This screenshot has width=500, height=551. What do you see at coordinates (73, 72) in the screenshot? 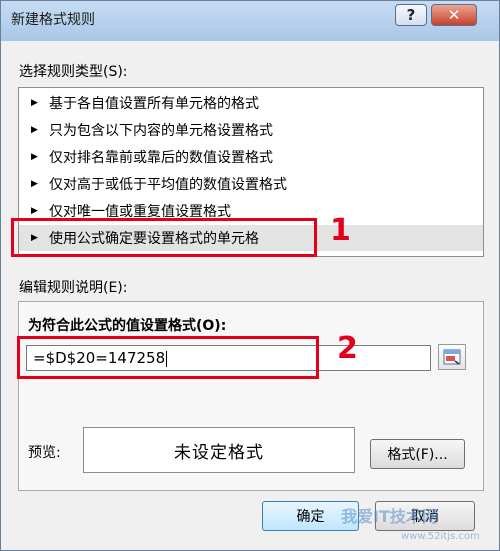
I see `rule-type-label: 选择规则类型(S):` at bounding box center [73, 72].